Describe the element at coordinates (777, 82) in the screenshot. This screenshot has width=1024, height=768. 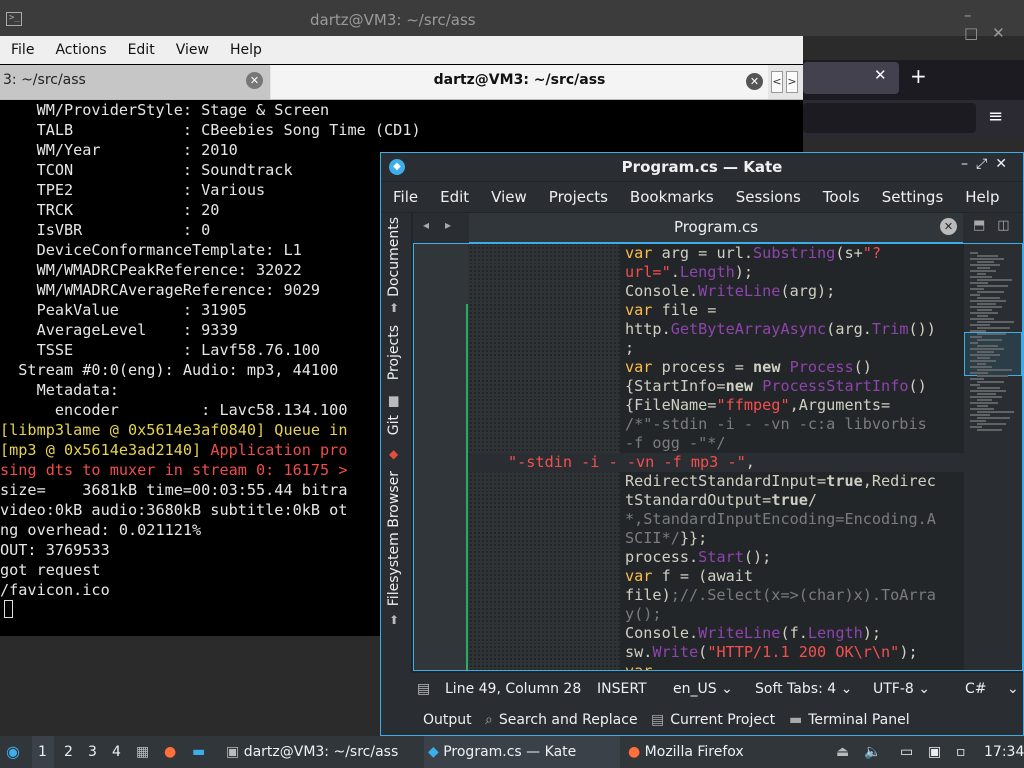
I see `tab-scroll-left-button: <` at that location.